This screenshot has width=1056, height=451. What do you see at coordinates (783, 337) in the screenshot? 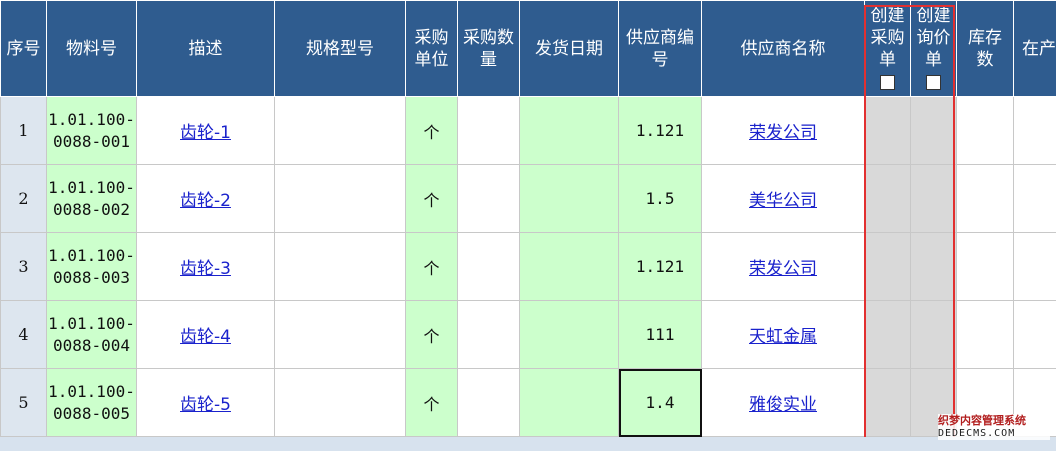
I see `supplier-name-link: 天虹金属` at bounding box center [783, 337].